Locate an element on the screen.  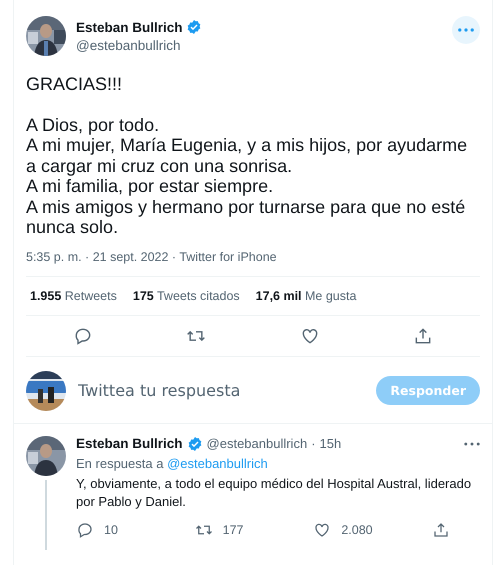
stat-link: 17,6 mil Me gusta is located at coordinates (306, 295).